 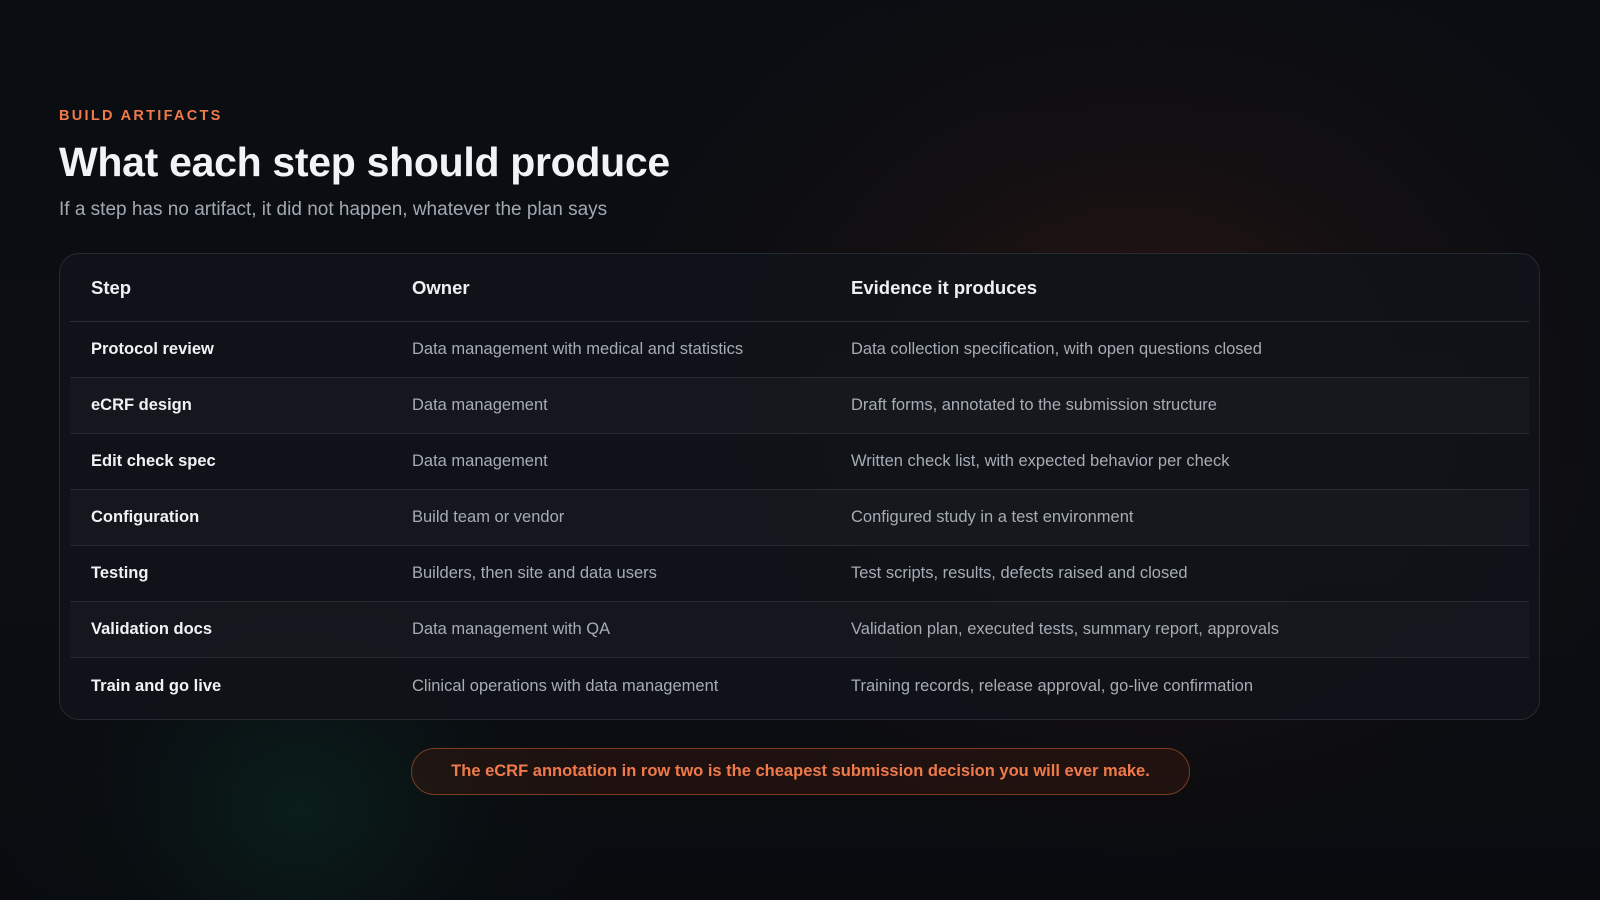 I want to click on step-cell: Protocol review, so click(x=230, y=349).